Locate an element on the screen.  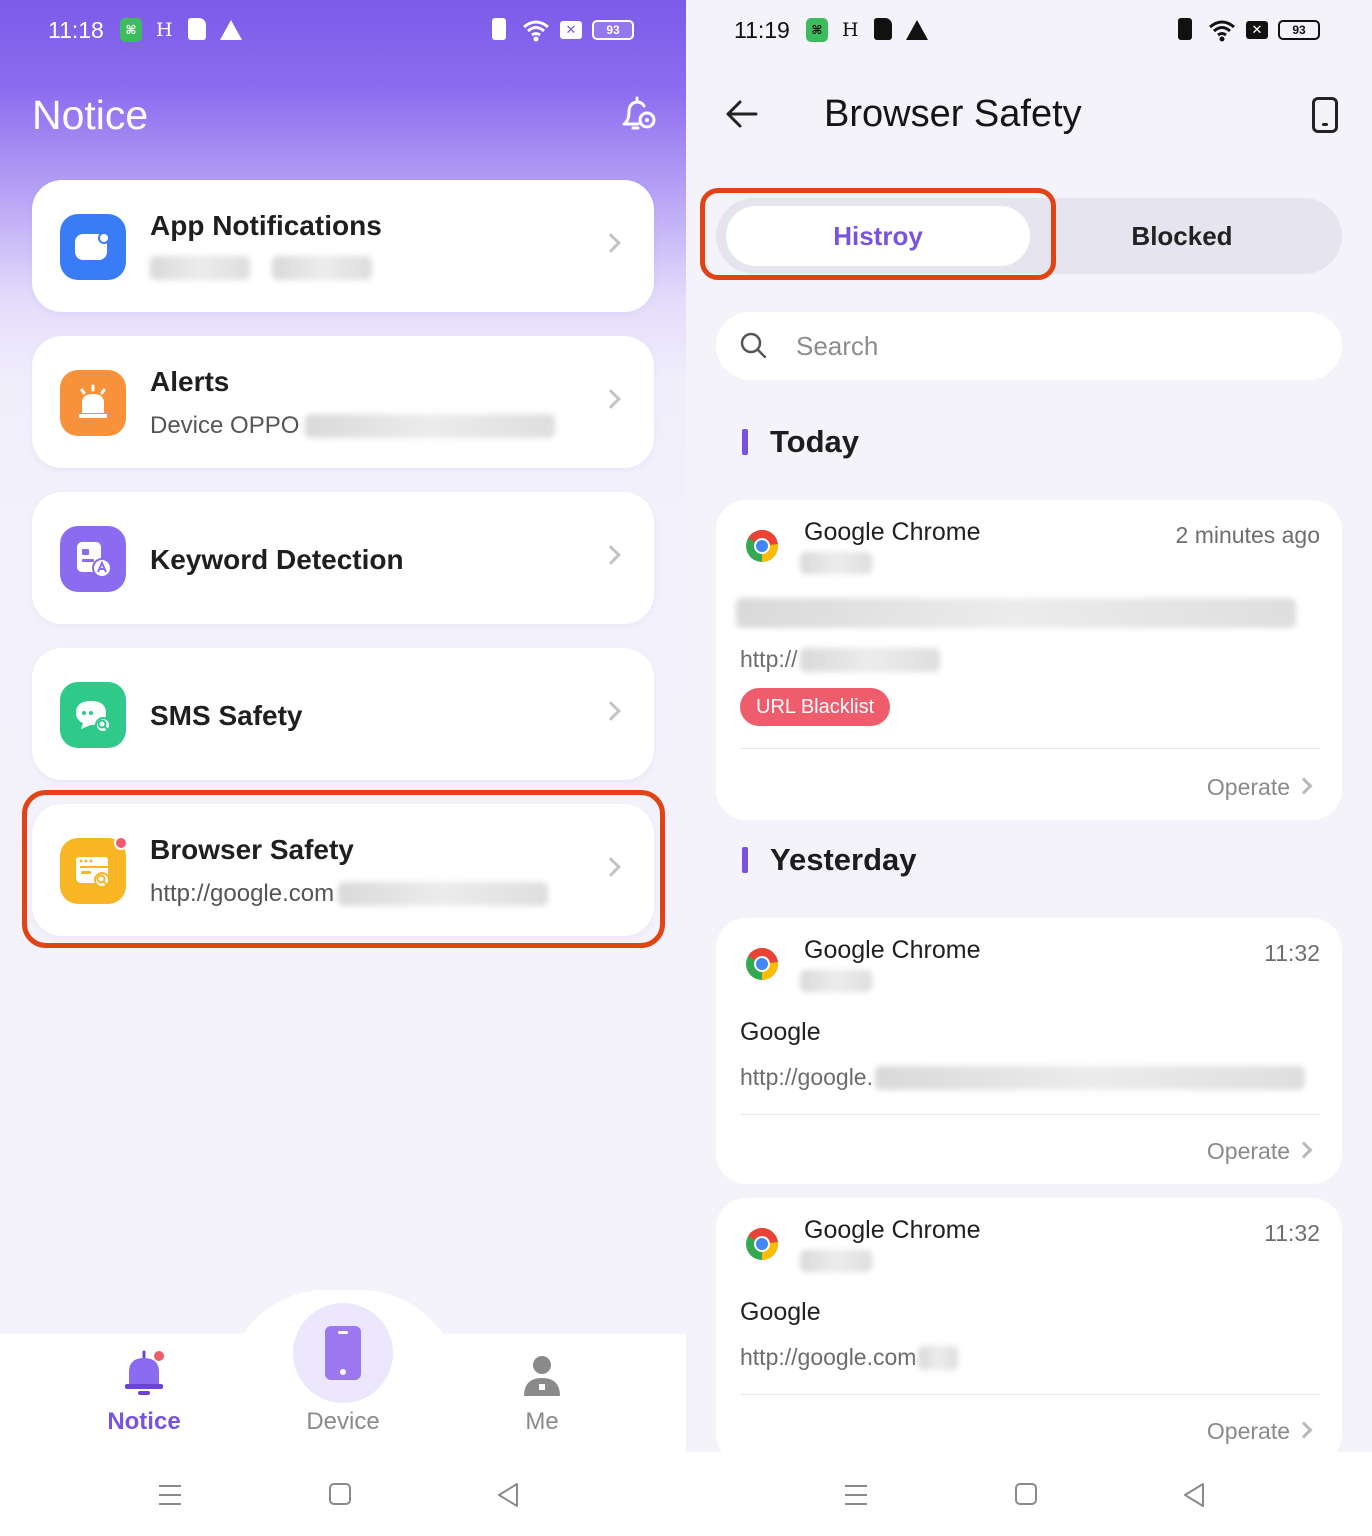
app-notifications-icon is located at coordinates (93, 247).